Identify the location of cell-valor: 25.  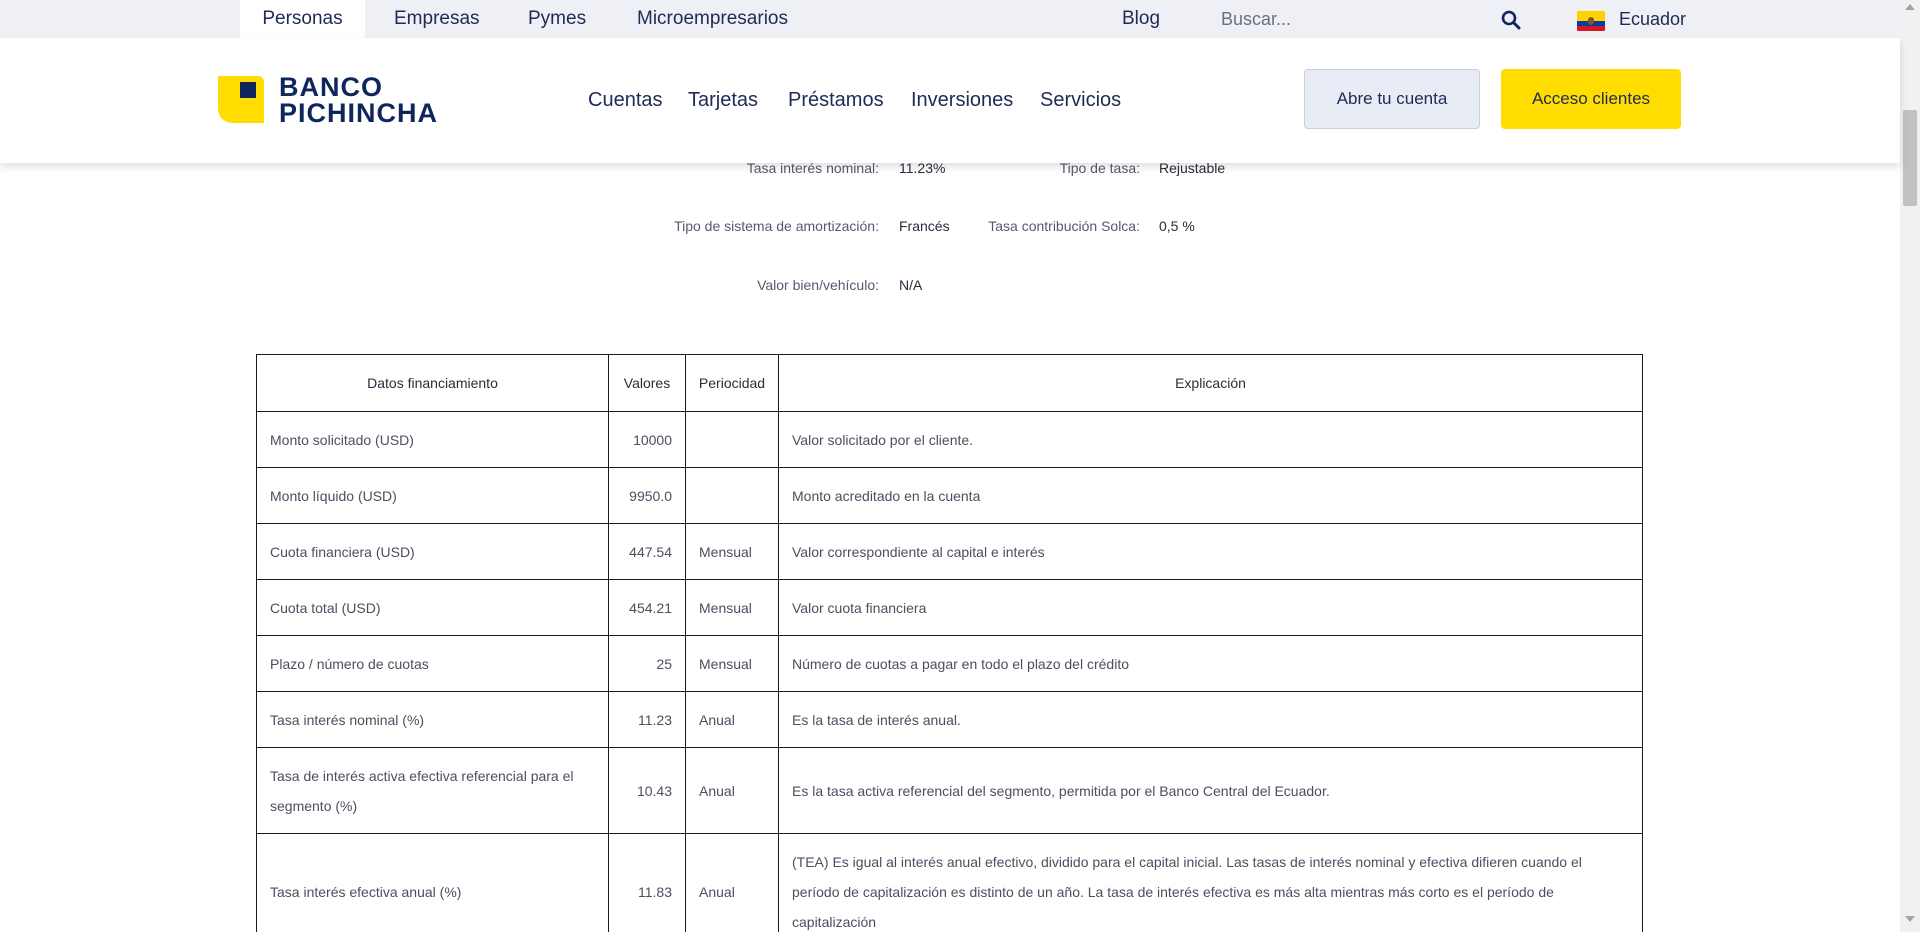
(647, 663).